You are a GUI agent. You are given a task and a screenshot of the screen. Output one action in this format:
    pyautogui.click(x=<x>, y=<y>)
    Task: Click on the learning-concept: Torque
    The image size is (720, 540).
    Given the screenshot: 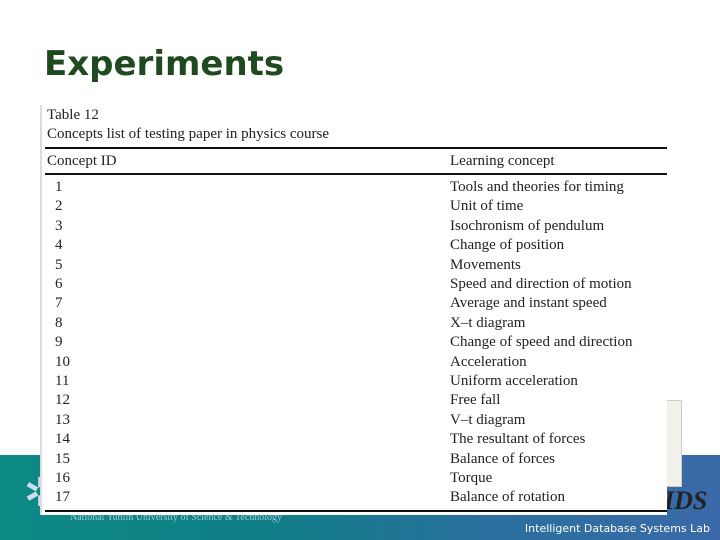 What is the action you would take?
    pyautogui.click(x=471, y=478)
    